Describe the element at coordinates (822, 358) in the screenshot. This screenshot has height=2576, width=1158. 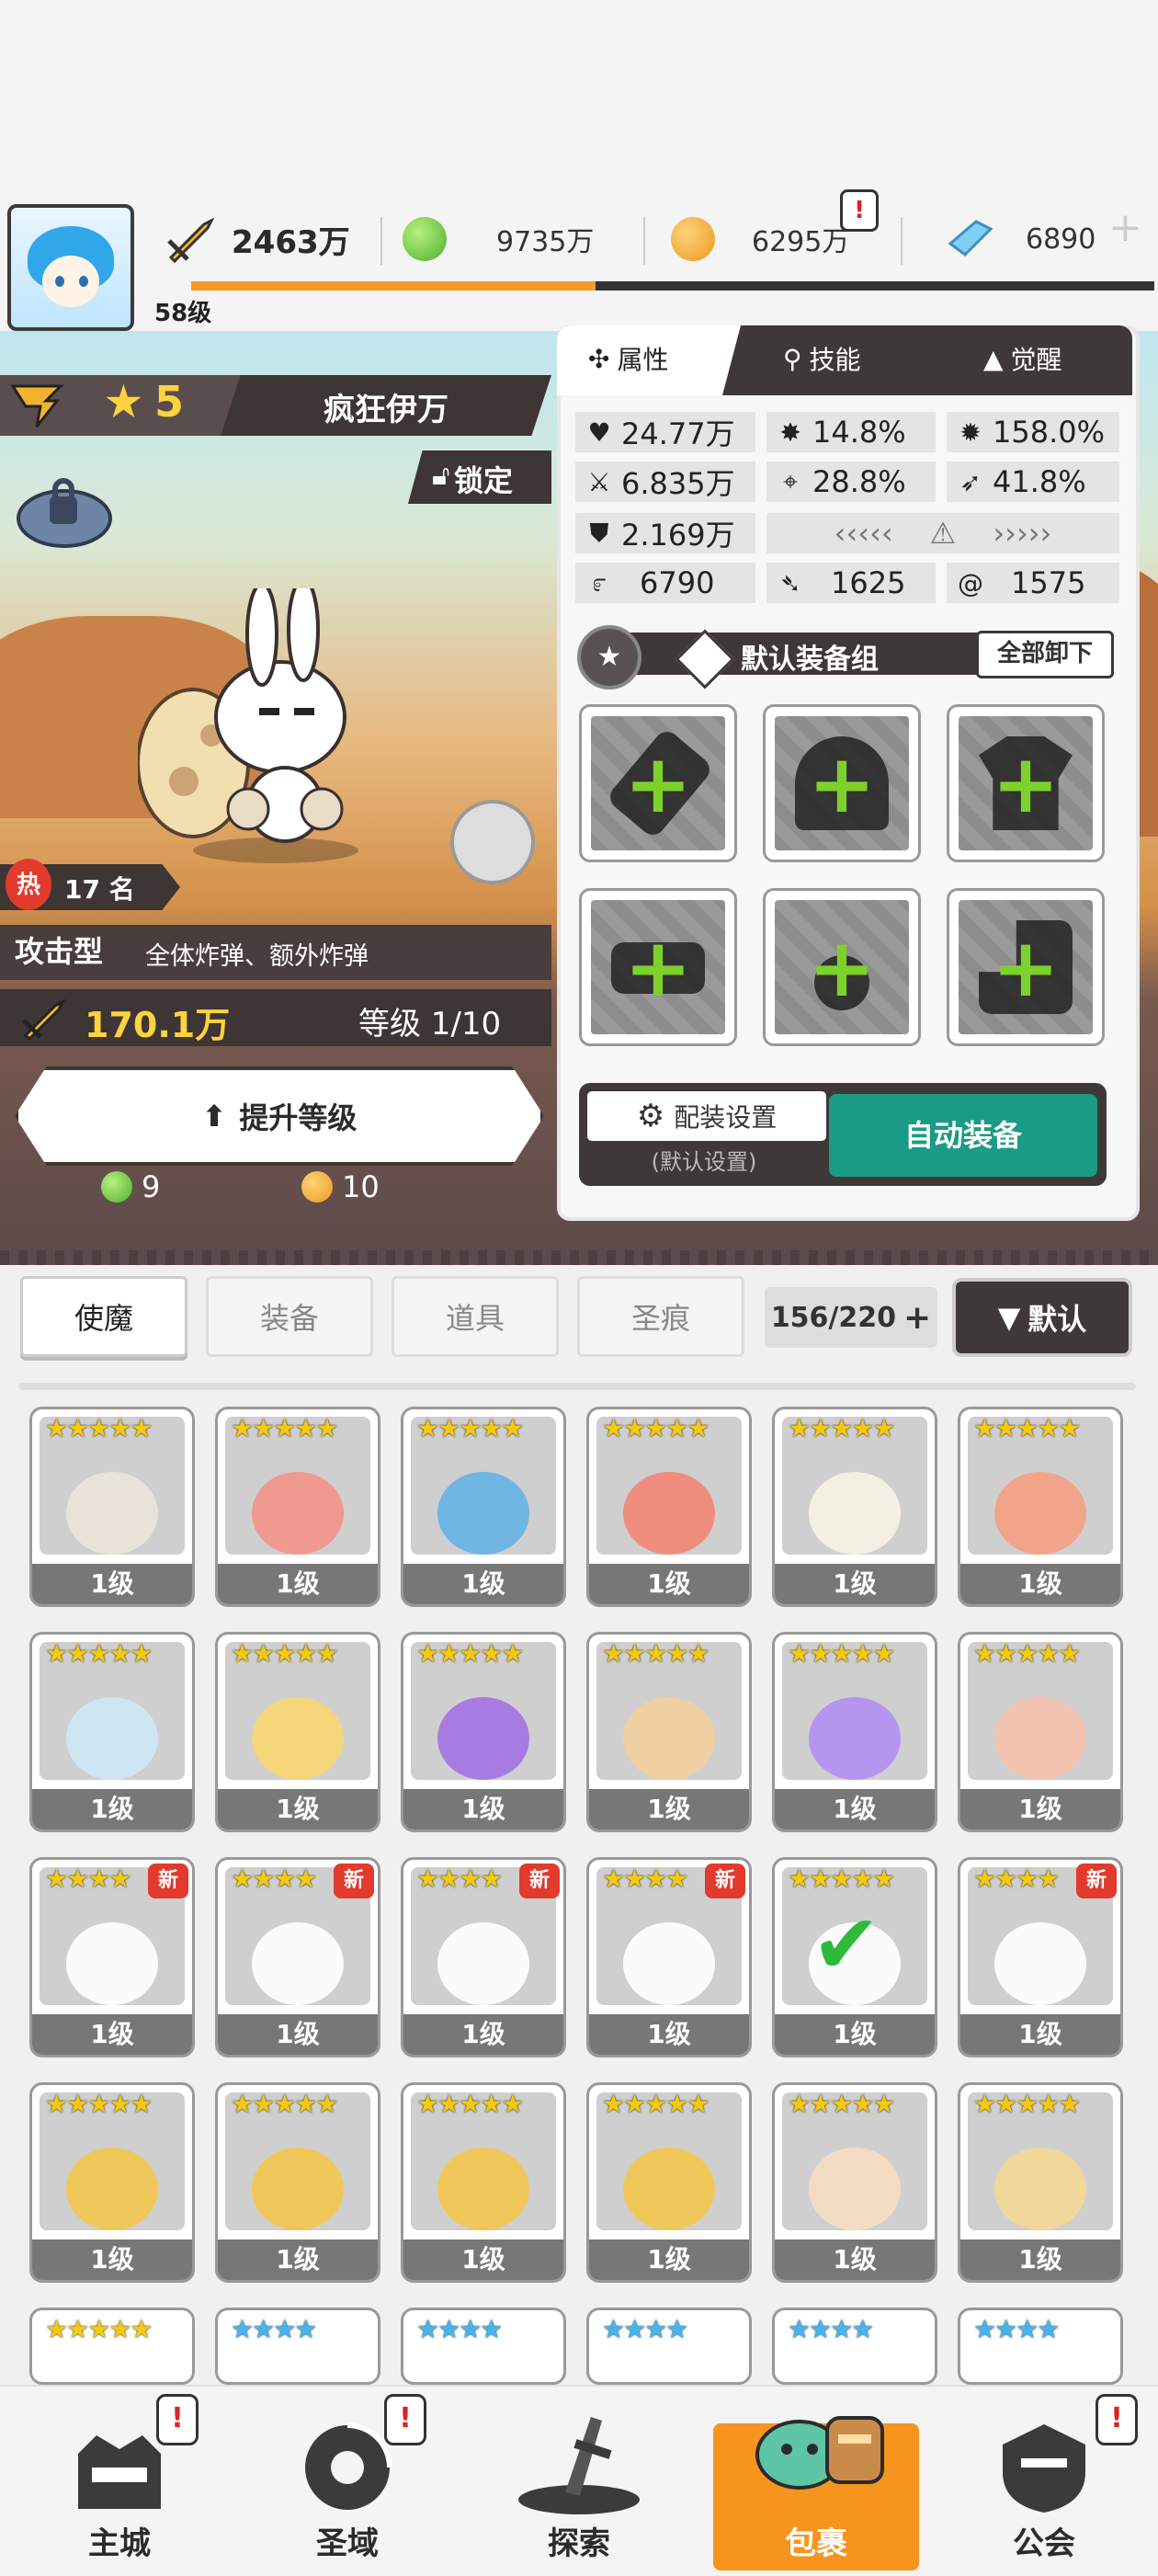
I see `tab-skill: ⚲ 技能` at that location.